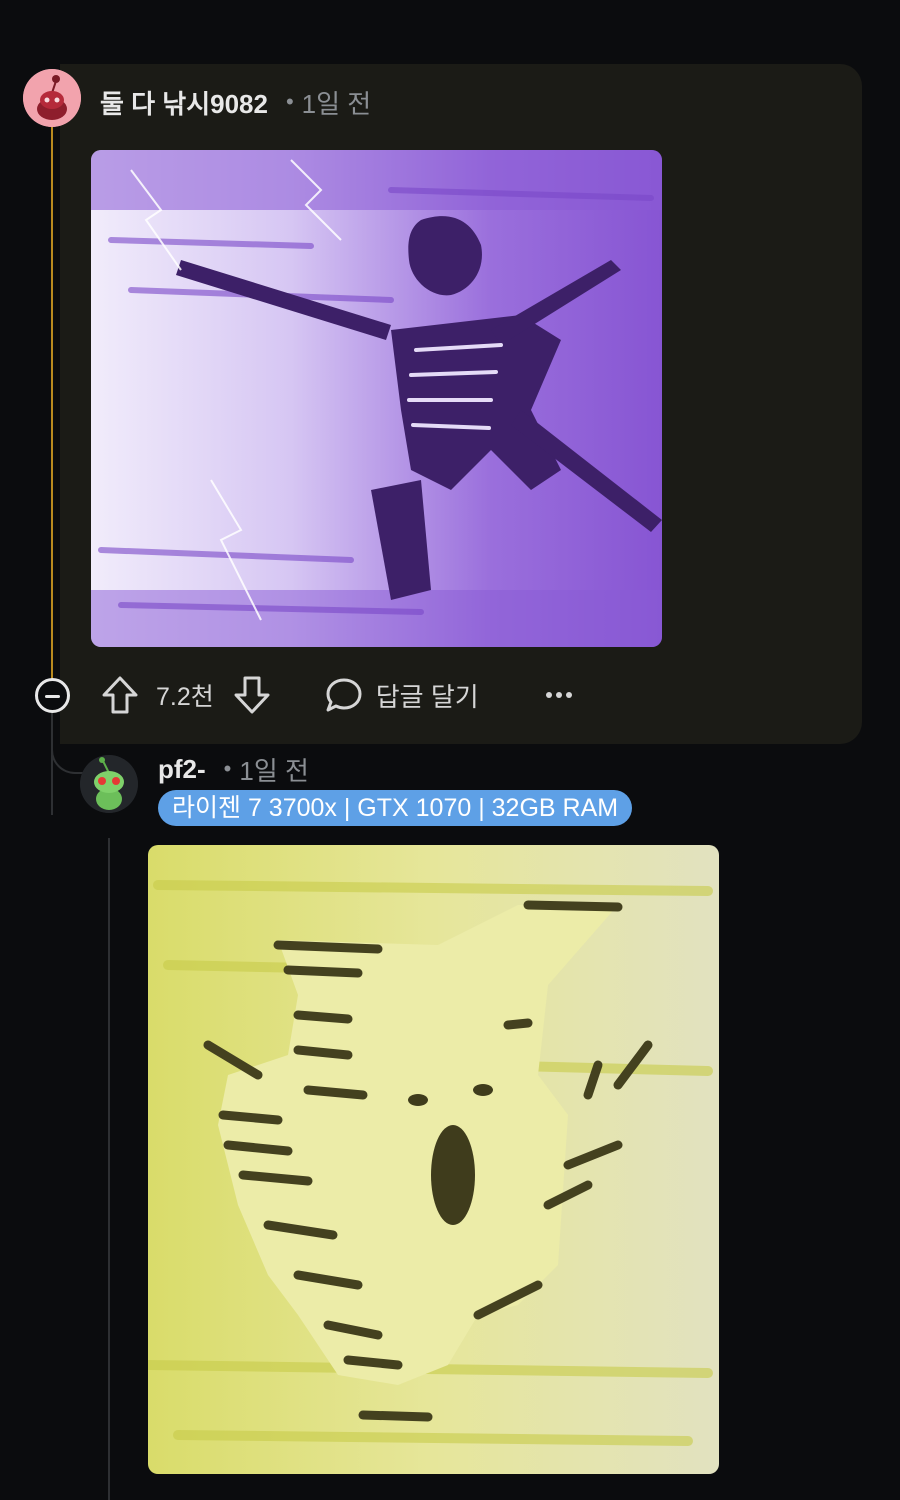  What do you see at coordinates (69, 743) in the screenshot?
I see `reply-connector` at bounding box center [69, 743].